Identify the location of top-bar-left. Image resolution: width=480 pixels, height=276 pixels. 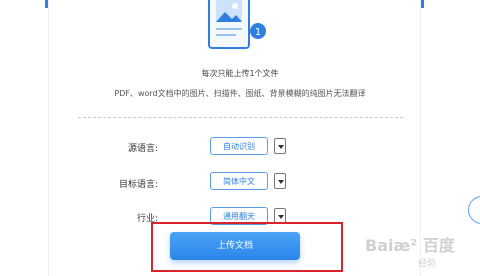
(46, 4).